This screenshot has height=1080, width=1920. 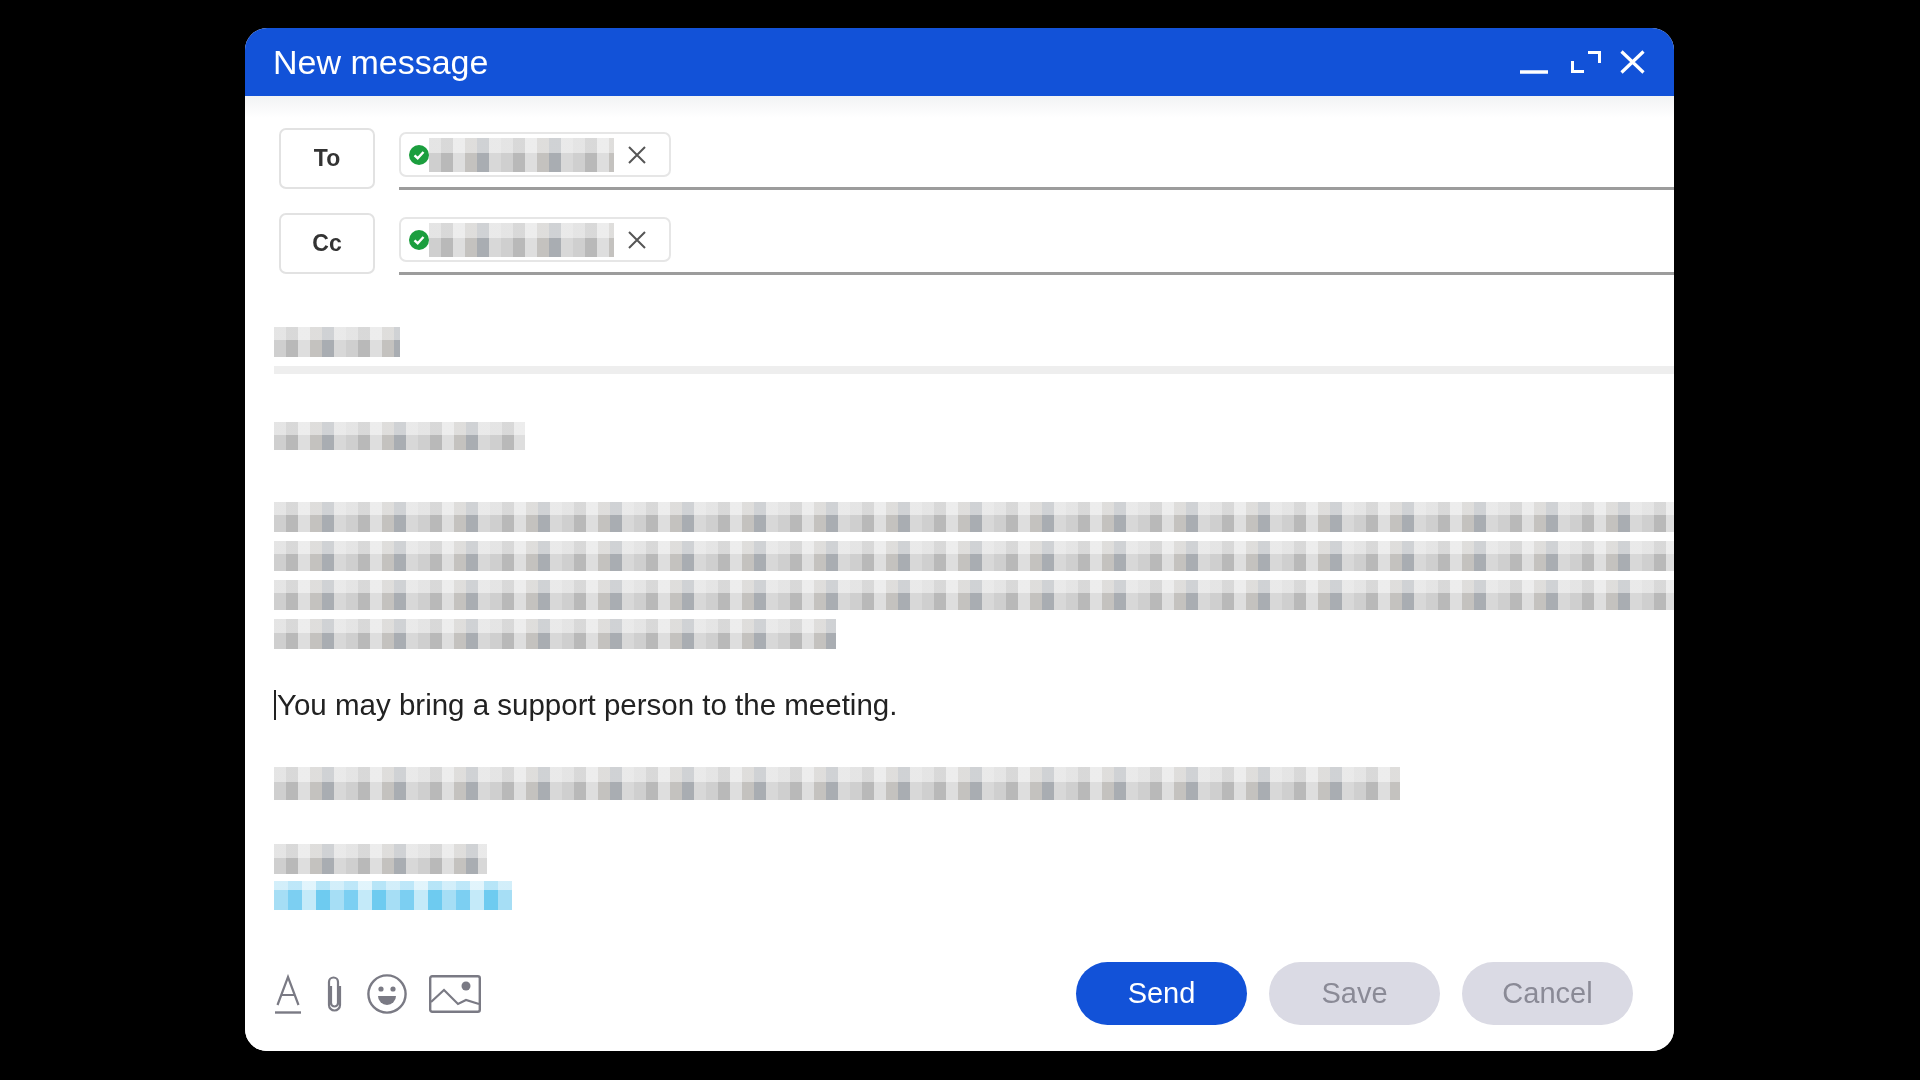 What do you see at coordinates (455, 993) in the screenshot?
I see `image-icon` at bounding box center [455, 993].